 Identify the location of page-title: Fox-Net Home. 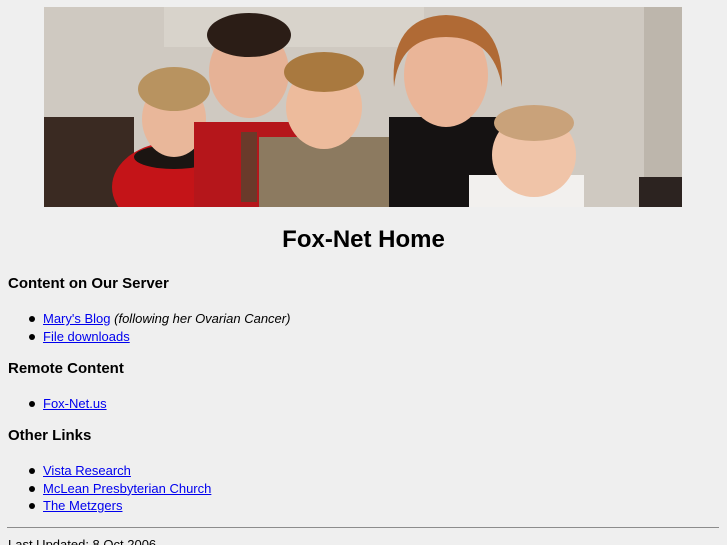
(363, 239).